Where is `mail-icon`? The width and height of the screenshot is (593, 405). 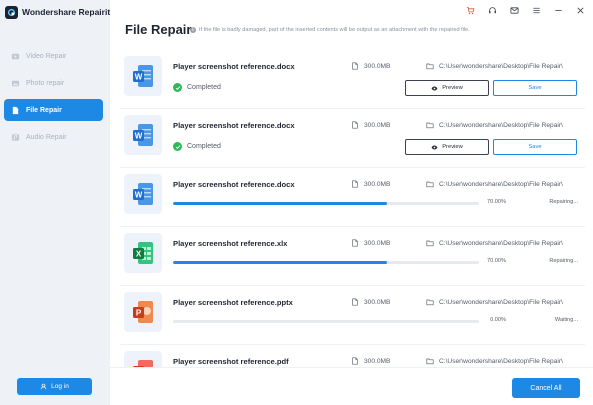 mail-icon is located at coordinates (514, 10).